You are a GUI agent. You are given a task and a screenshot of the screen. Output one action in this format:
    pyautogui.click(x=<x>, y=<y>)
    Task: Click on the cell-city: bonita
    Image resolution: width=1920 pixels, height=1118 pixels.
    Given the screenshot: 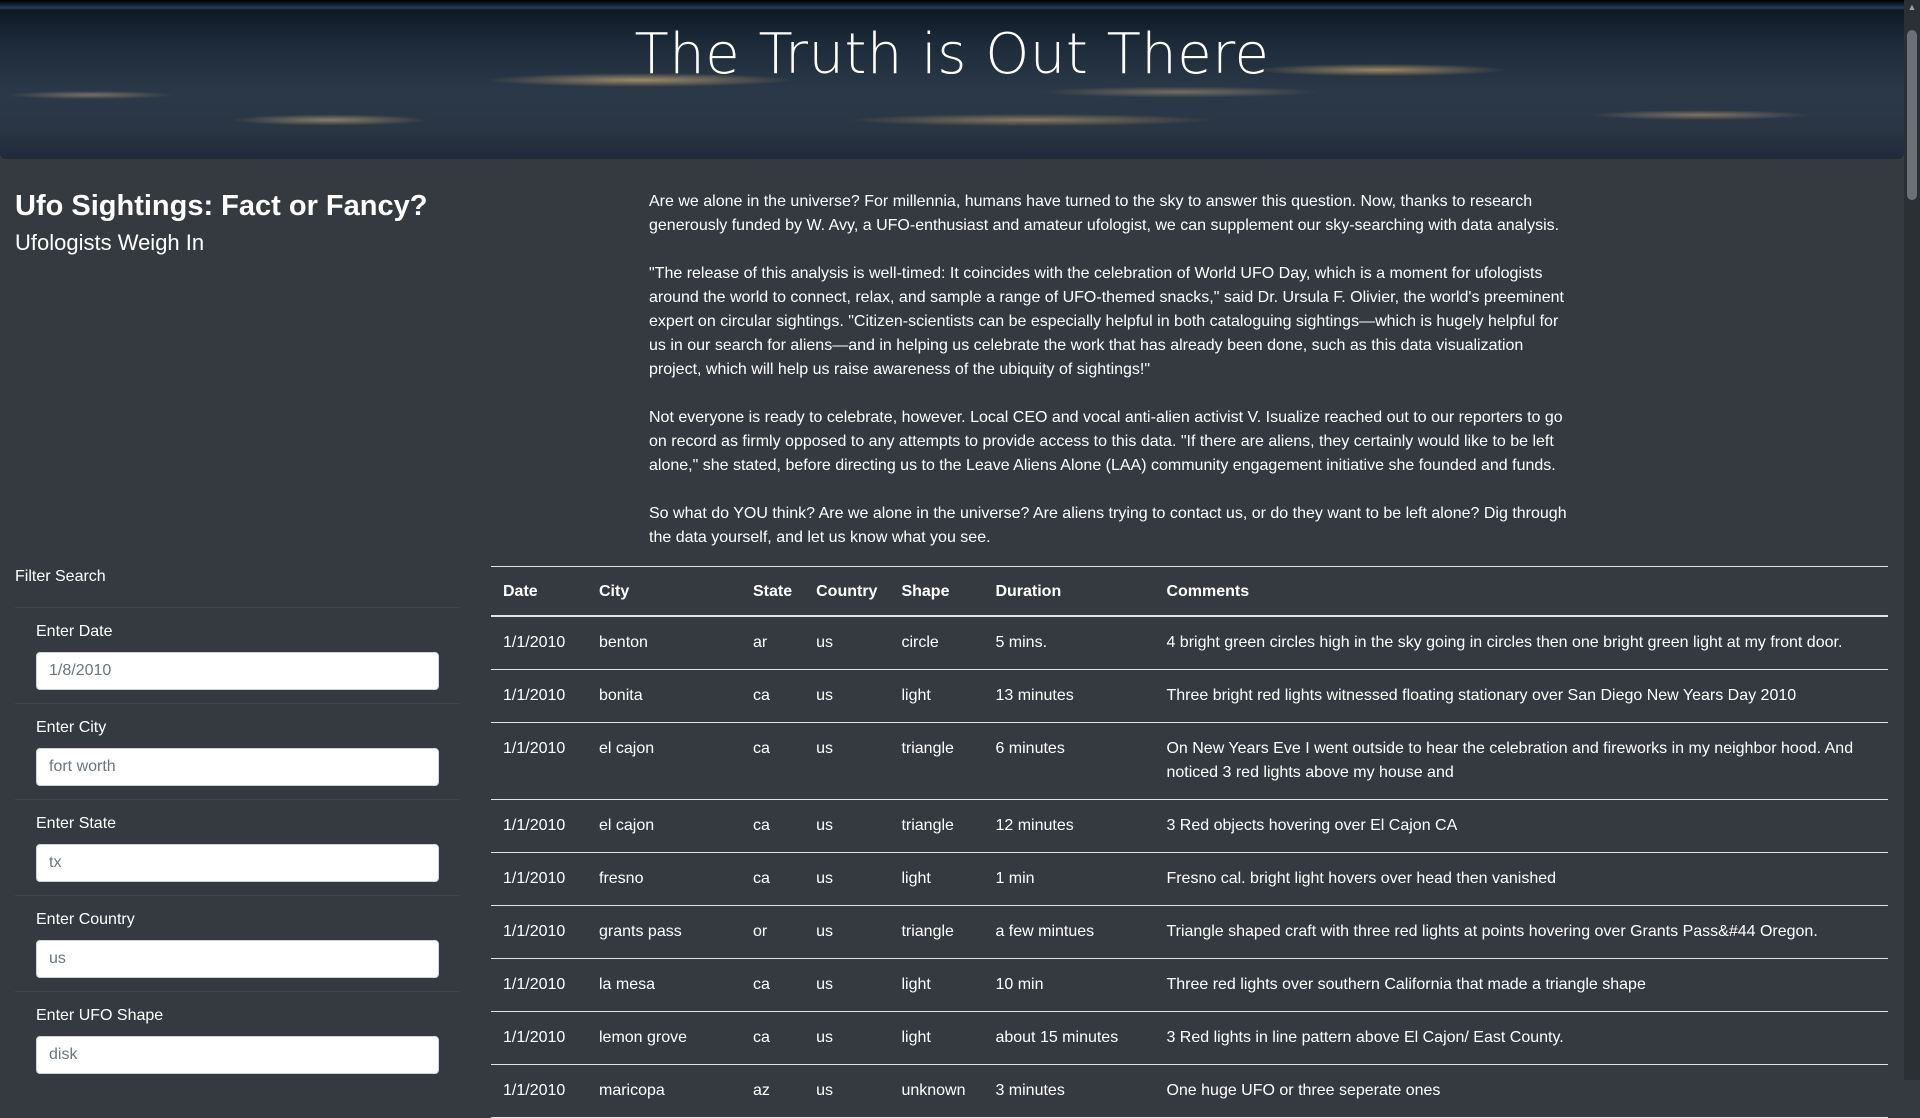 What is the action you would take?
    pyautogui.click(x=664, y=696)
    